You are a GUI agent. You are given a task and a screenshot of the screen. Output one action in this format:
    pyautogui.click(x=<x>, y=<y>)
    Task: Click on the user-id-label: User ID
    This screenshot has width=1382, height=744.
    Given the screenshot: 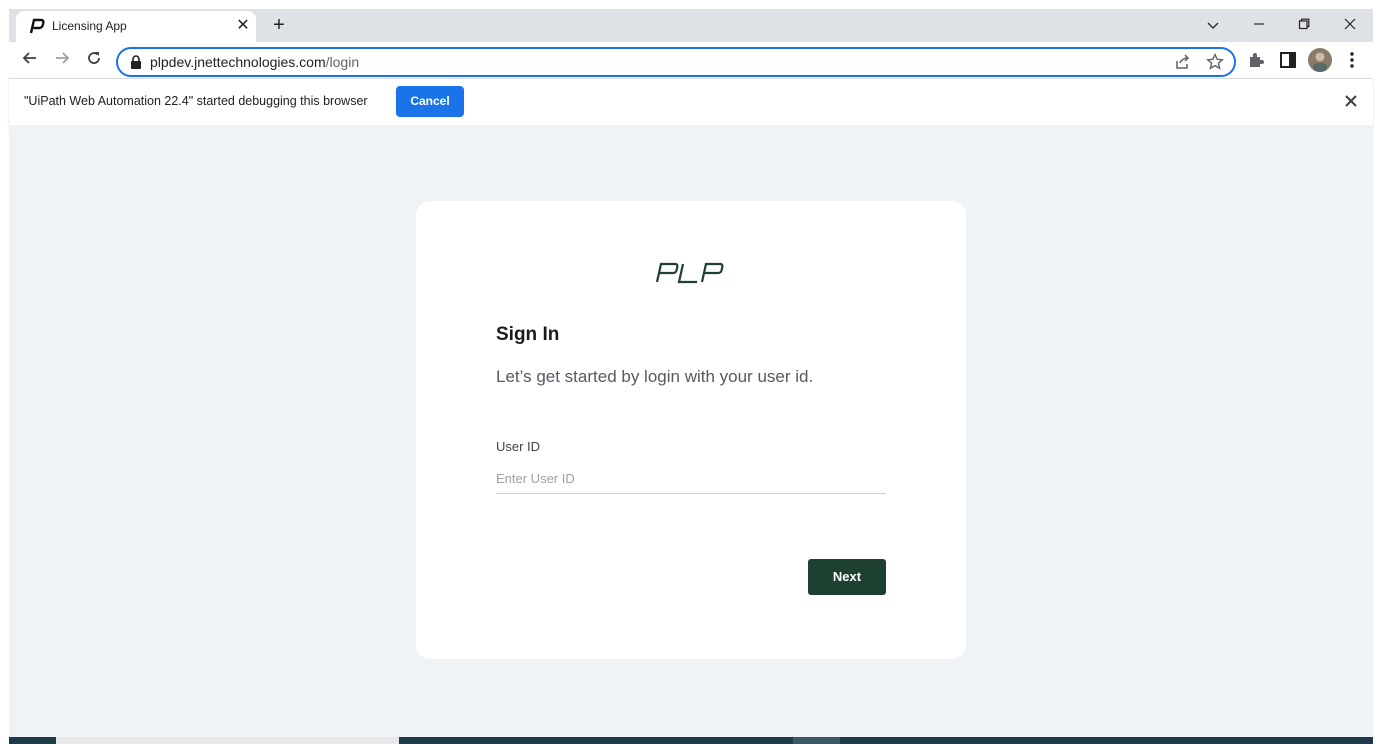 What is the action you would take?
    pyautogui.click(x=518, y=446)
    